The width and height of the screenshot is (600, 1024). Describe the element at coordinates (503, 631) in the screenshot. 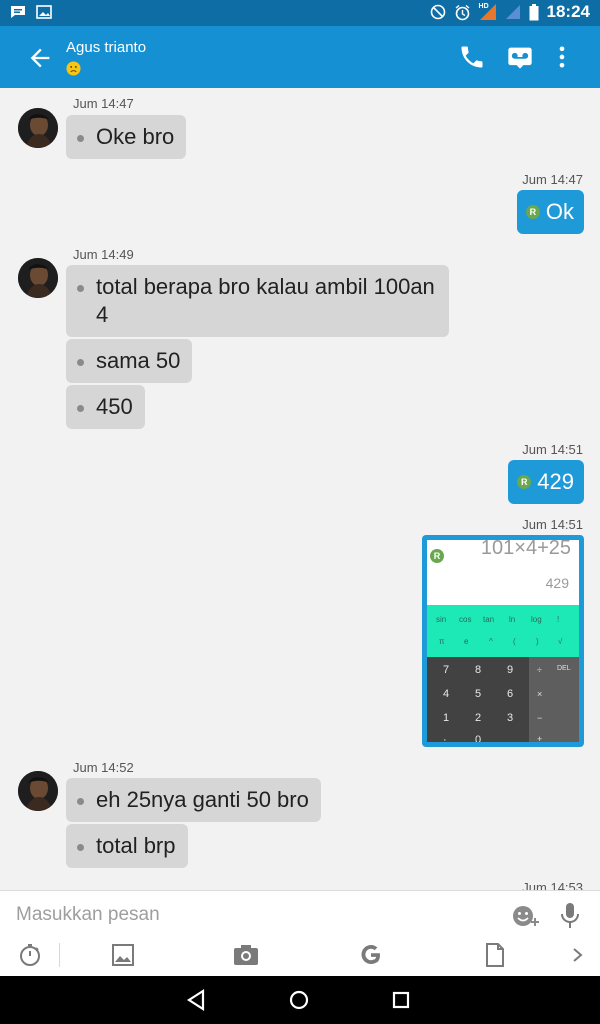

I see `calculator-scientific-panel: sin cos tan ln log ! π e ^ ( ) √` at that location.